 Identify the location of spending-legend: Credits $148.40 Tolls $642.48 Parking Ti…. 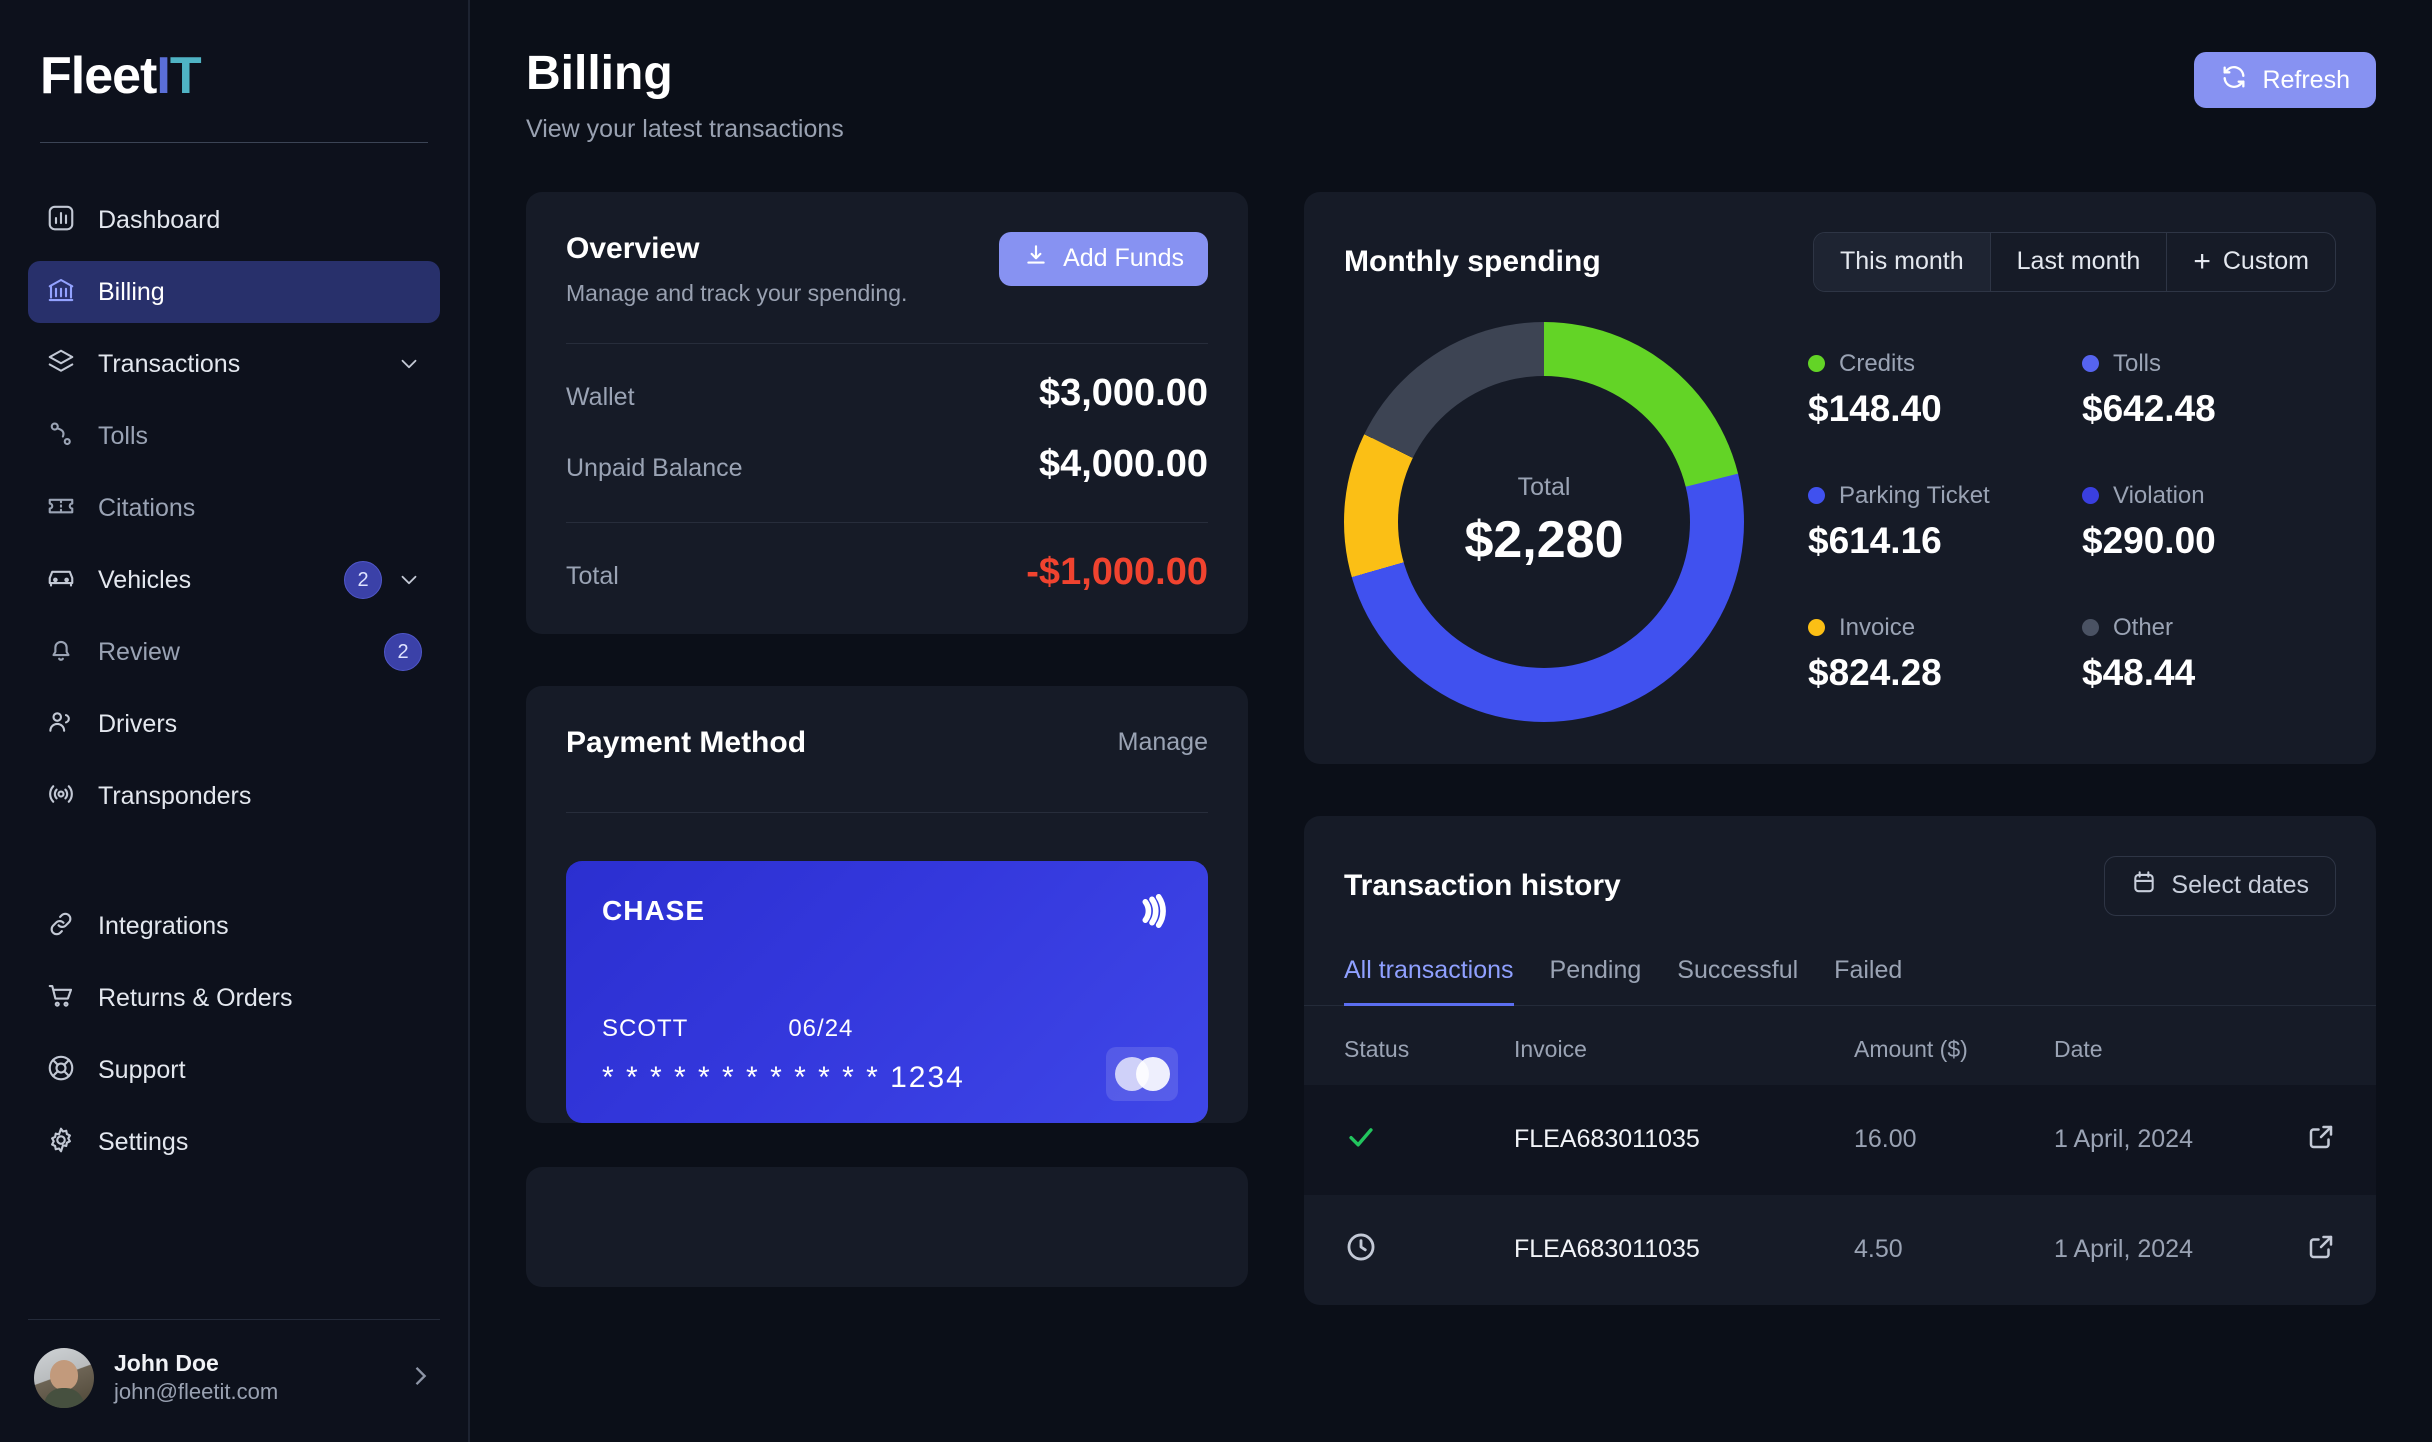
(2060, 522).